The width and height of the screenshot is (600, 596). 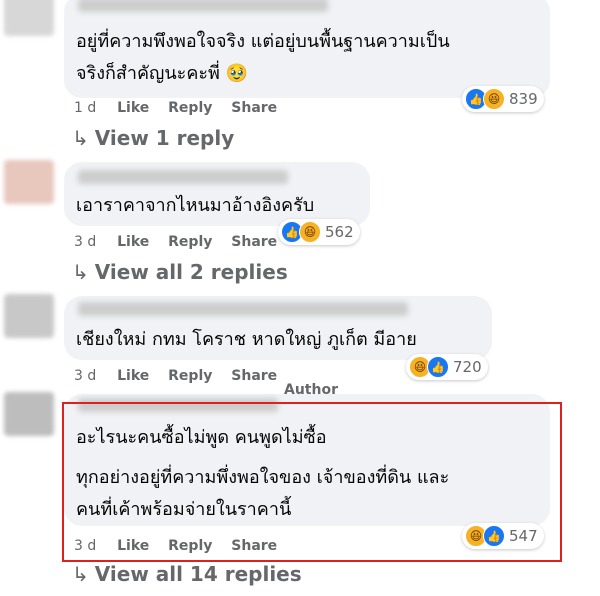 I want to click on comment-text: จริงก็สำคัญนะคะพี่ 🥹, so click(x=162, y=73).